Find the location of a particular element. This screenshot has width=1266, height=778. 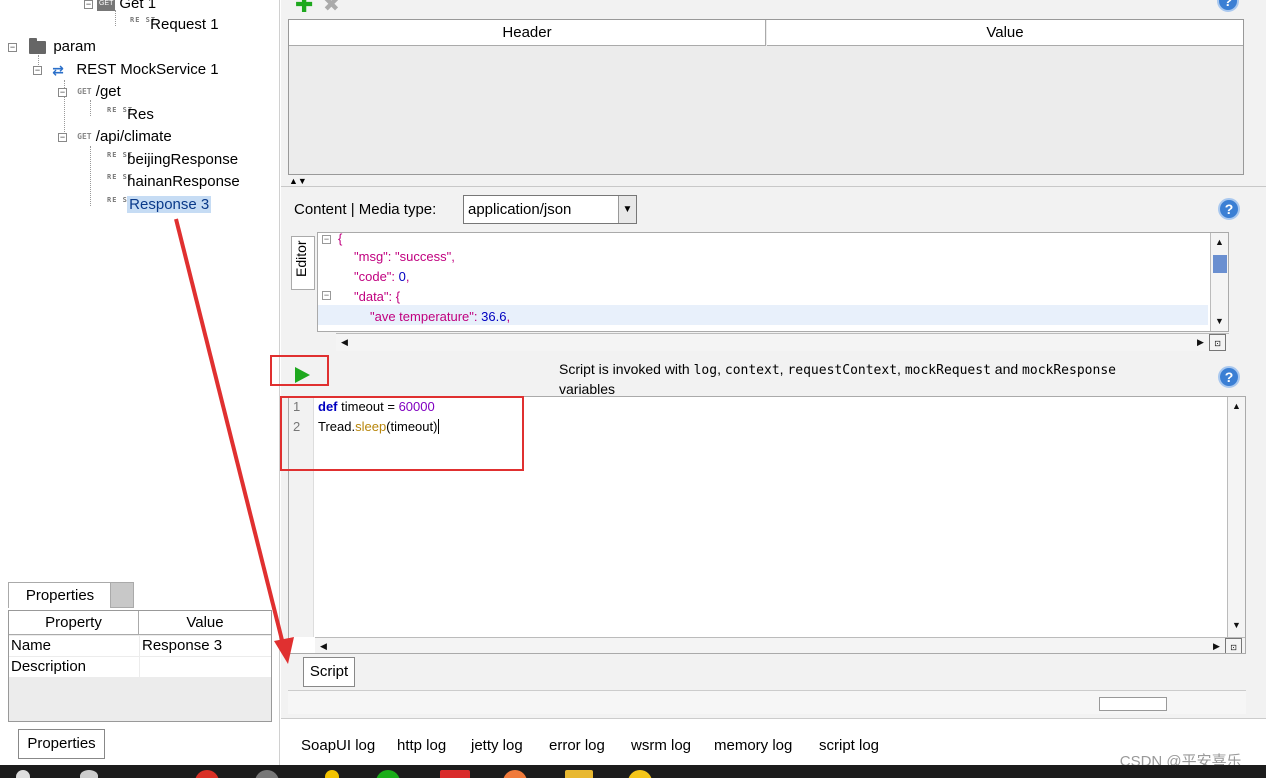

tab-editor: Editor is located at coordinates (303, 263).